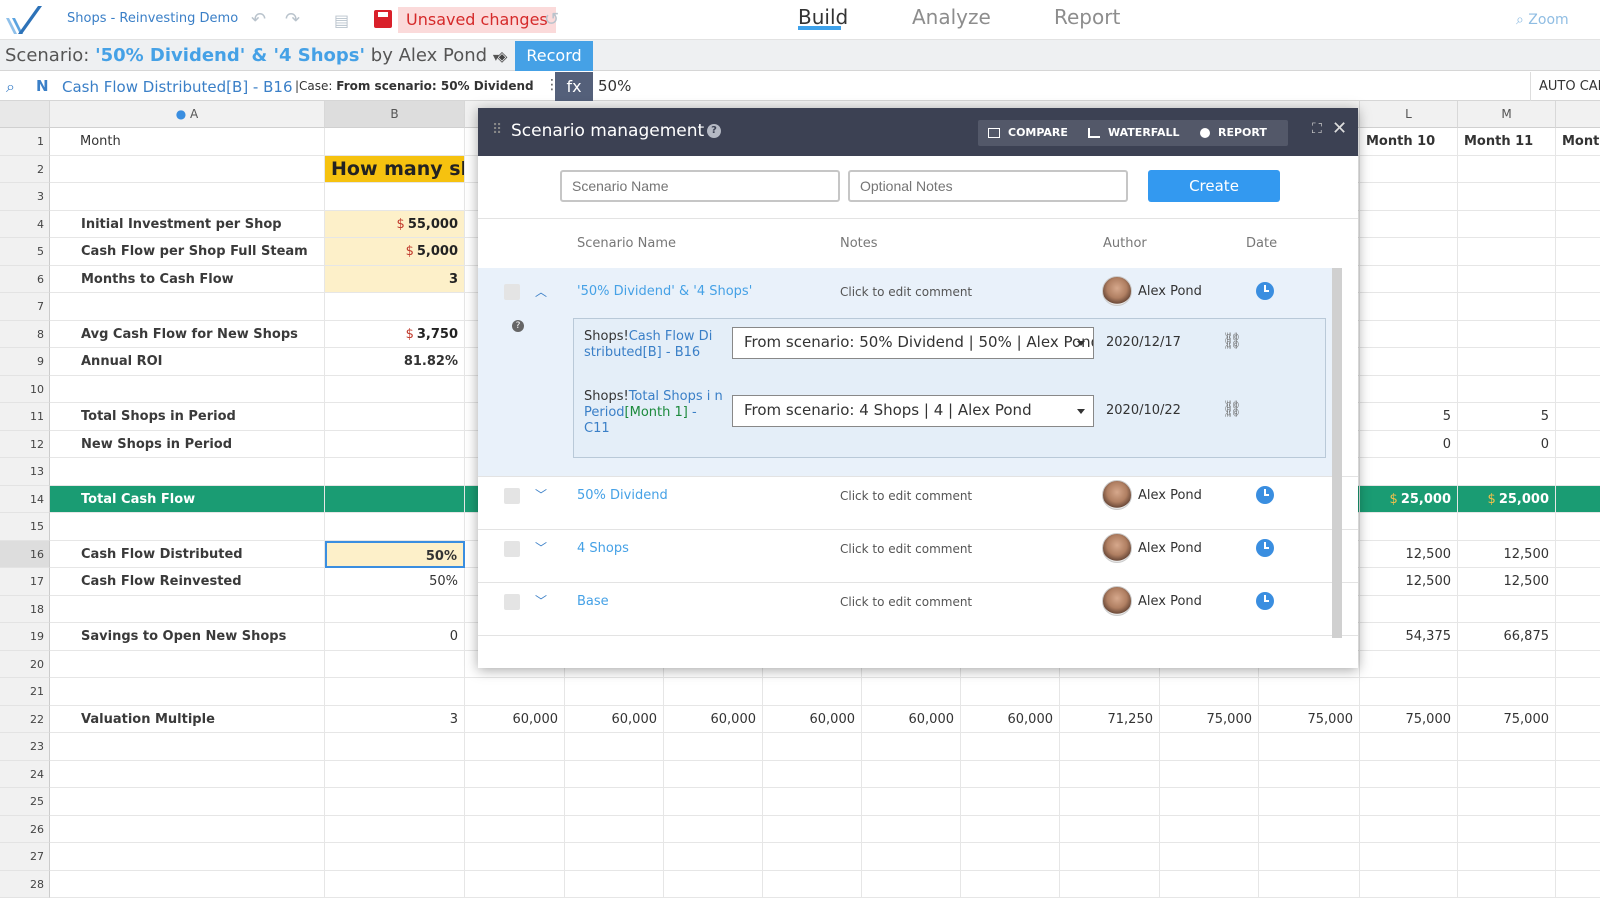 Image resolution: width=1600 pixels, height=900 pixels. What do you see at coordinates (1409, 499) in the screenshot?
I see `grid-cell: $25,000` at bounding box center [1409, 499].